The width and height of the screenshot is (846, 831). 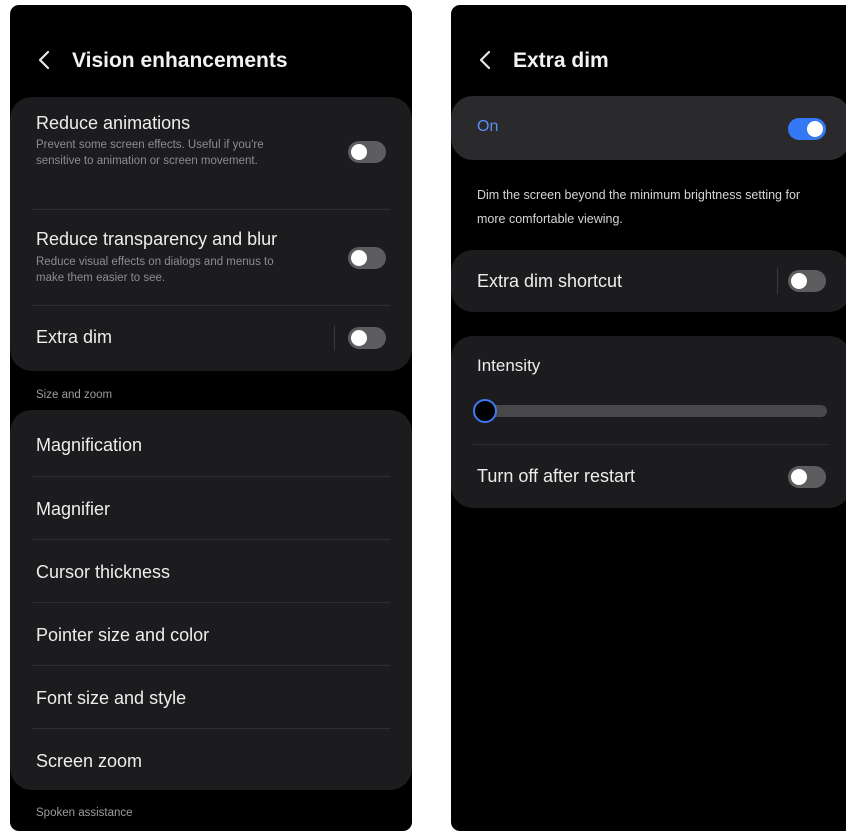 I want to click on list-item-label: Magnifier, so click(x=73, y=509).